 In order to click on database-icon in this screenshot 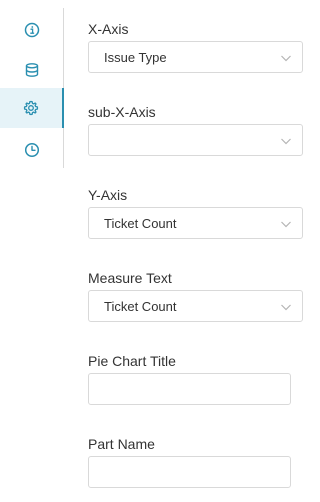, I will do `click(31, 70)`.